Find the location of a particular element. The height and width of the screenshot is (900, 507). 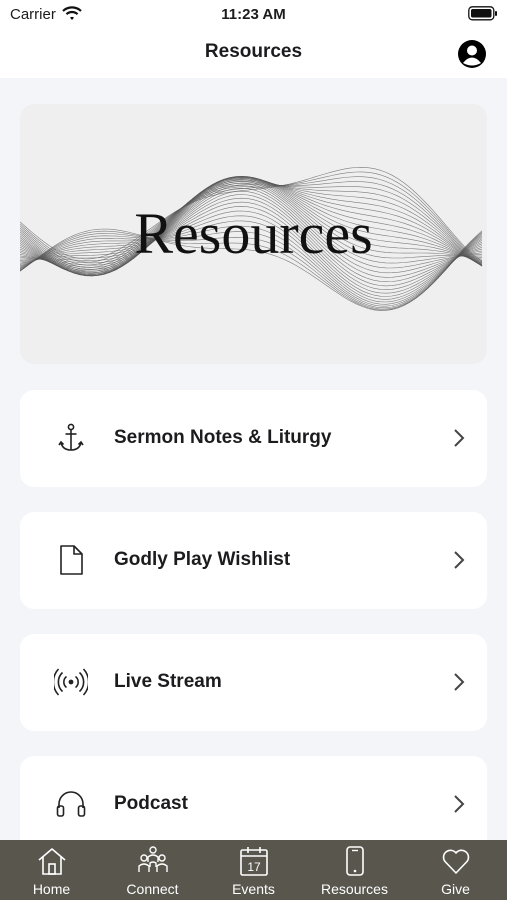

tab-connect: Connect is located at coordinates (152, 870).